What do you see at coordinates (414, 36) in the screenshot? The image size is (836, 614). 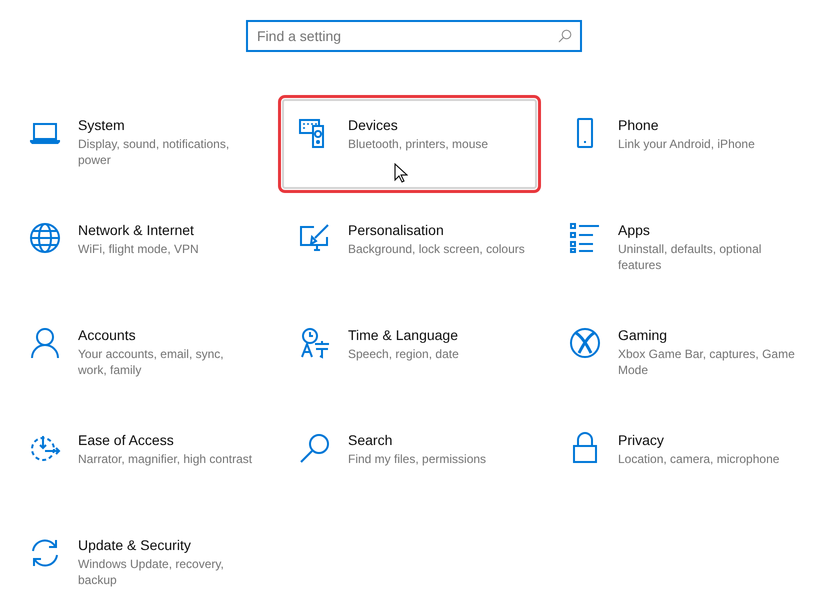 I see `search-field: Find a setting` at bounding box center [414, 36].